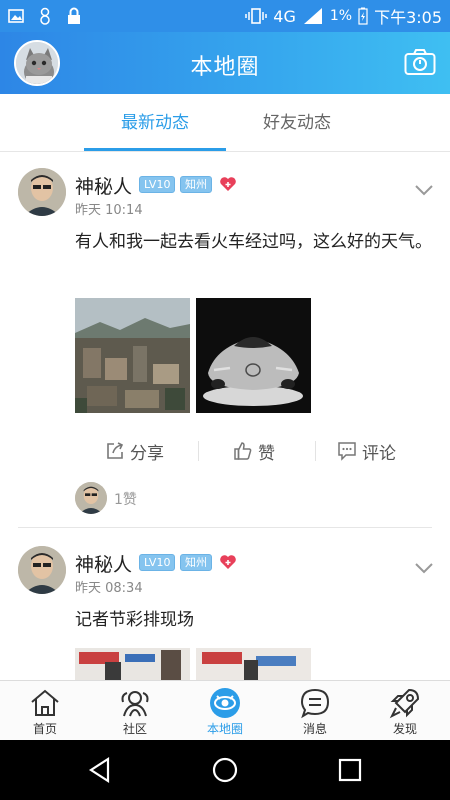  I want to click on message-icon, so click(315, 703).